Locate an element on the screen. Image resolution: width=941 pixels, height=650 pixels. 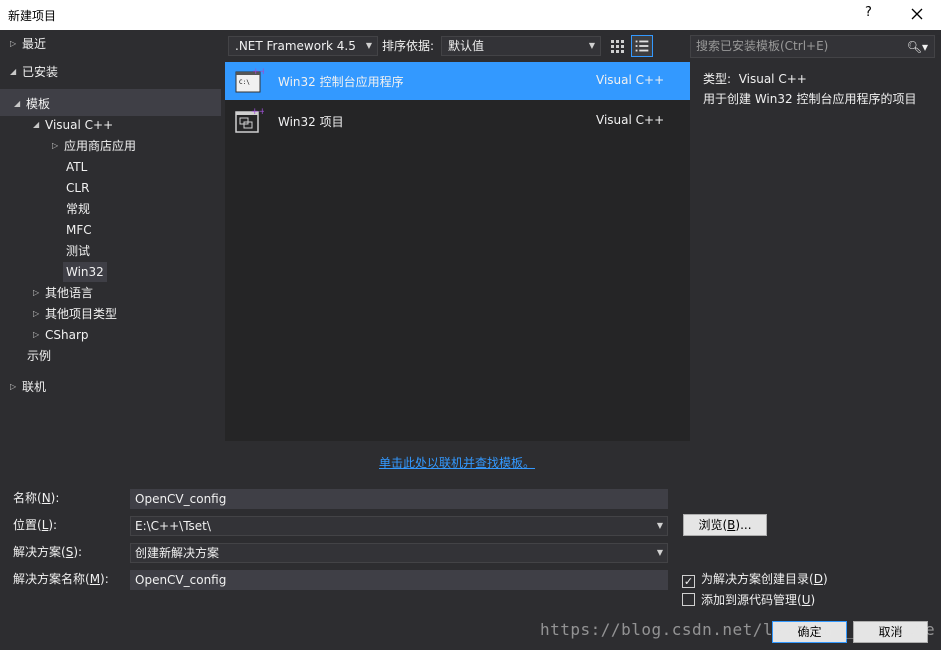
tree-item-store-apps: ▷ 应用商店应用 is located at coordinates (94, 146).